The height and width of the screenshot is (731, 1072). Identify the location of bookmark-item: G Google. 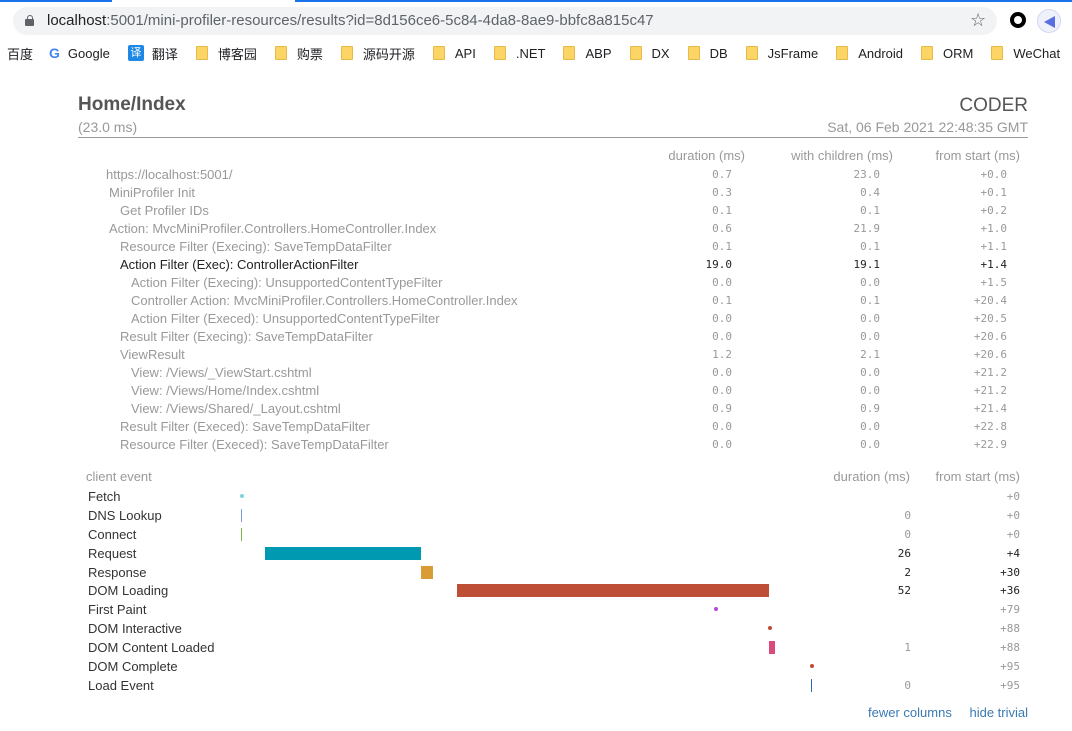
(79, 53).